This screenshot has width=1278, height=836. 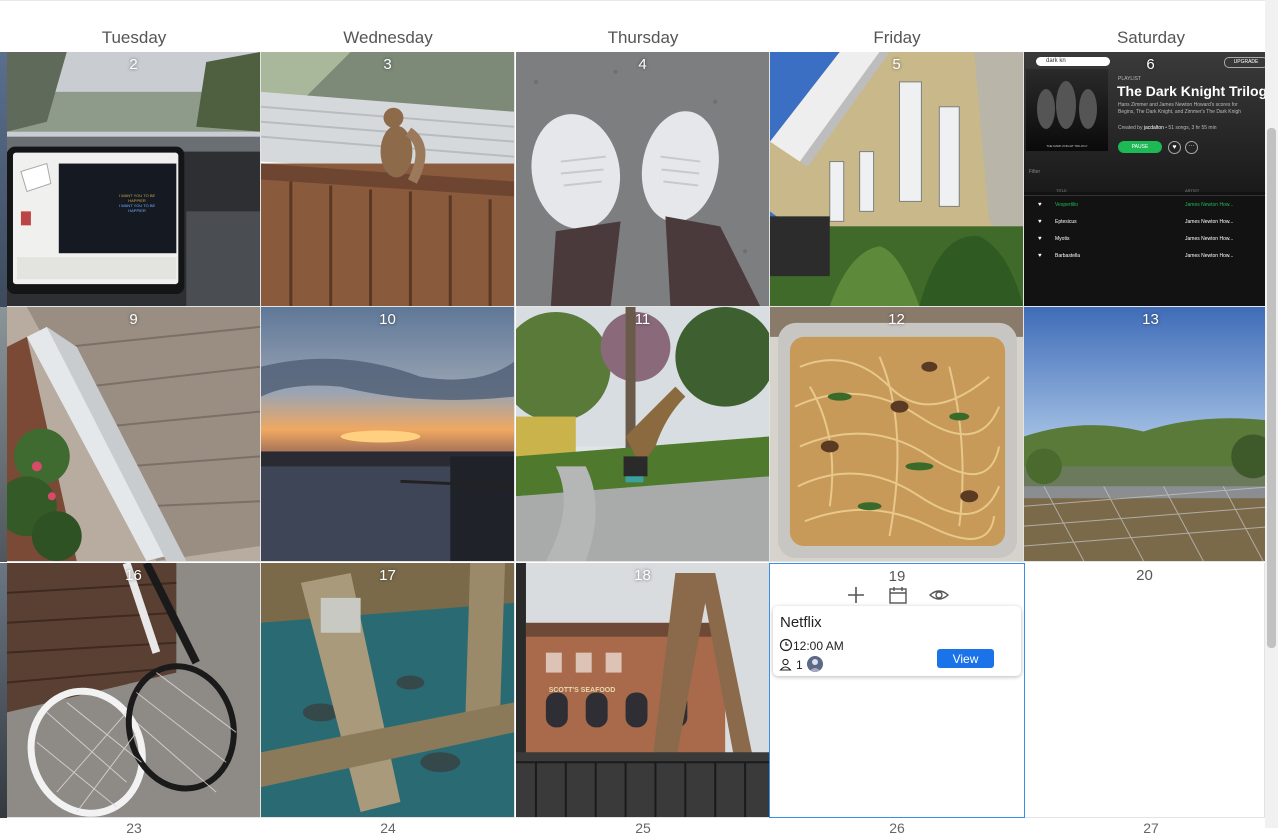 I want to click on calendar-icon, so click(x=898, y=595).